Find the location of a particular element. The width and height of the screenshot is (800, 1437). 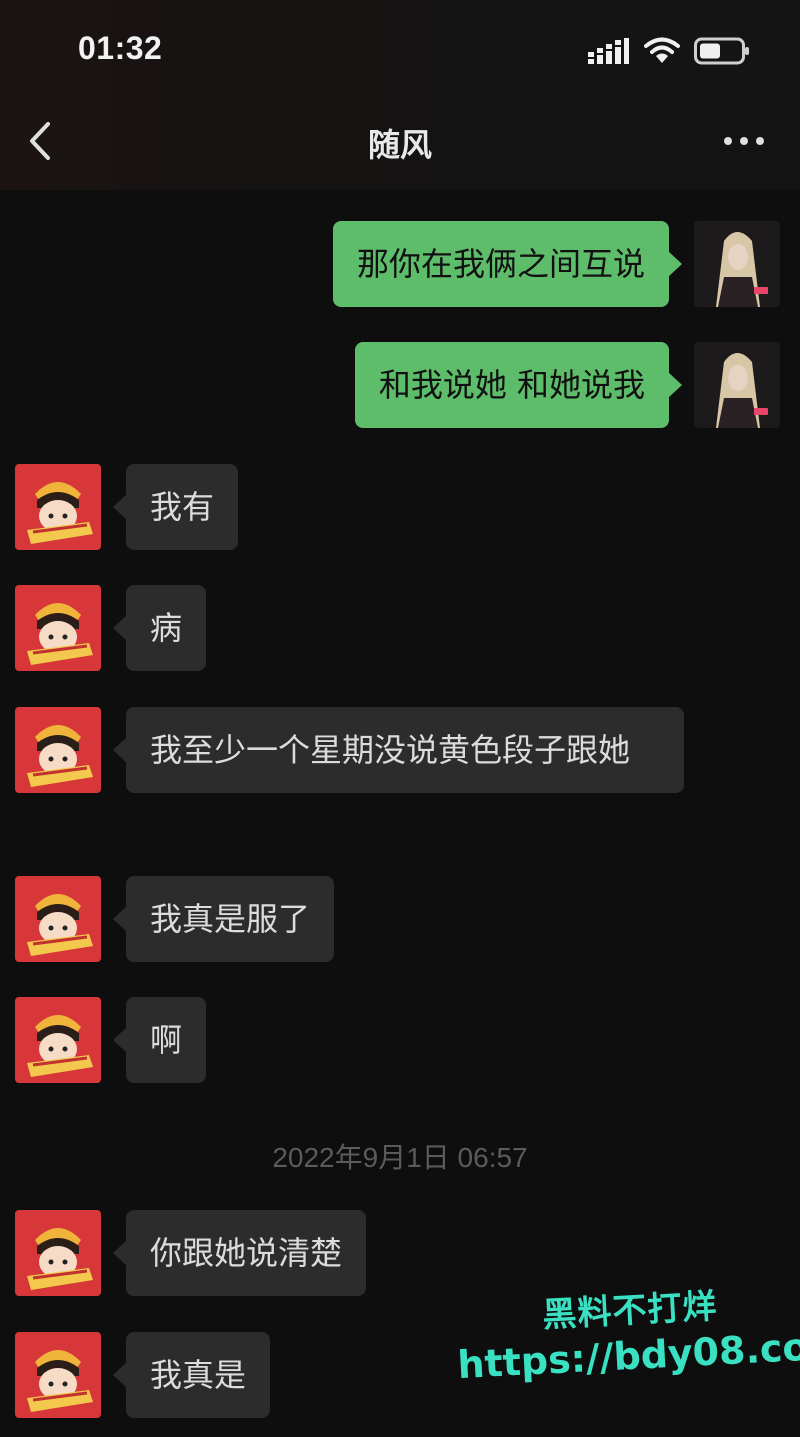

incoming-bubble: 你跟她说清楚 is located at coordinates (239, 1253).